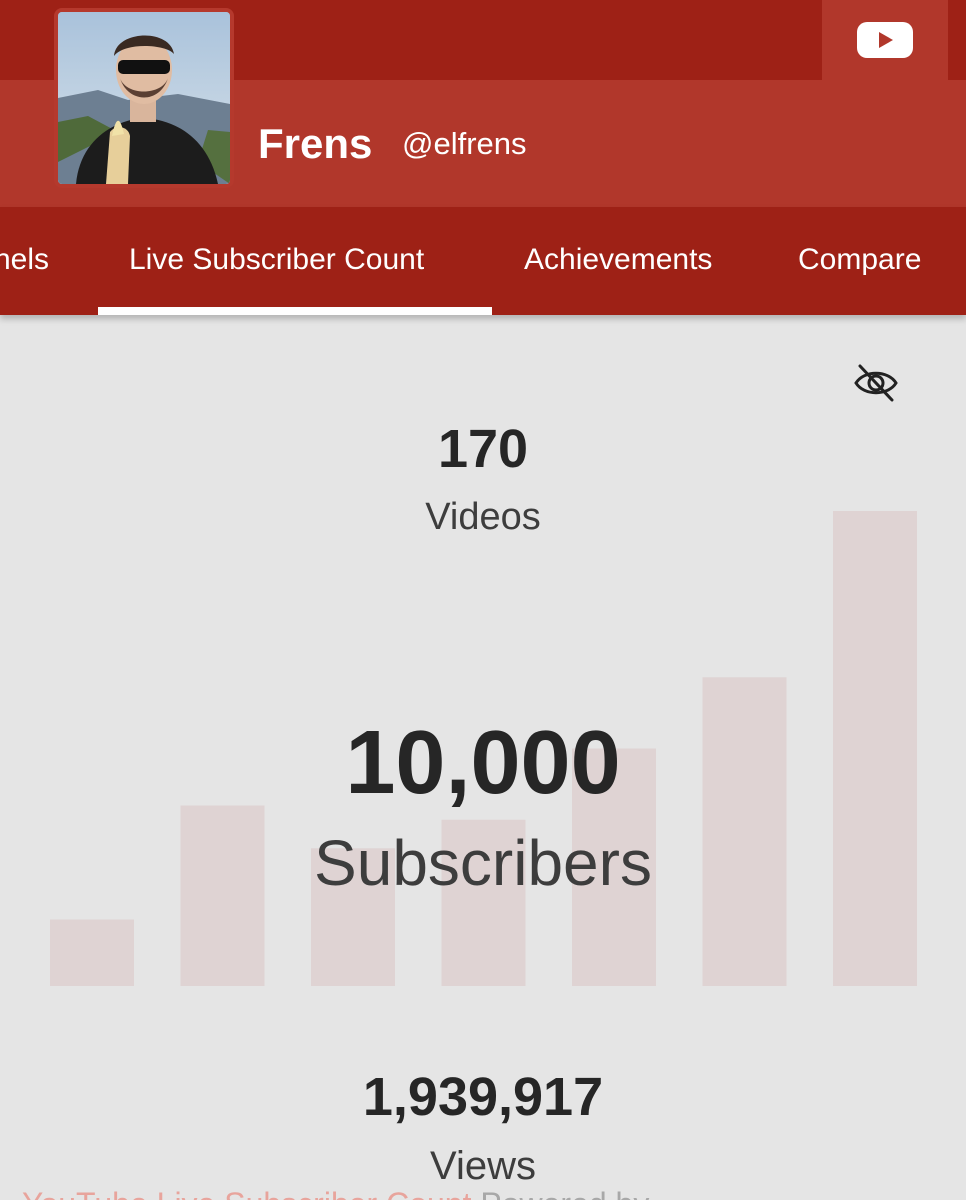 The width and height of the screenshot is (966, 1200). Describe the element at coordinates (483, 763) in the screenshot. I see `subscriber-count: 10,000` at that location.